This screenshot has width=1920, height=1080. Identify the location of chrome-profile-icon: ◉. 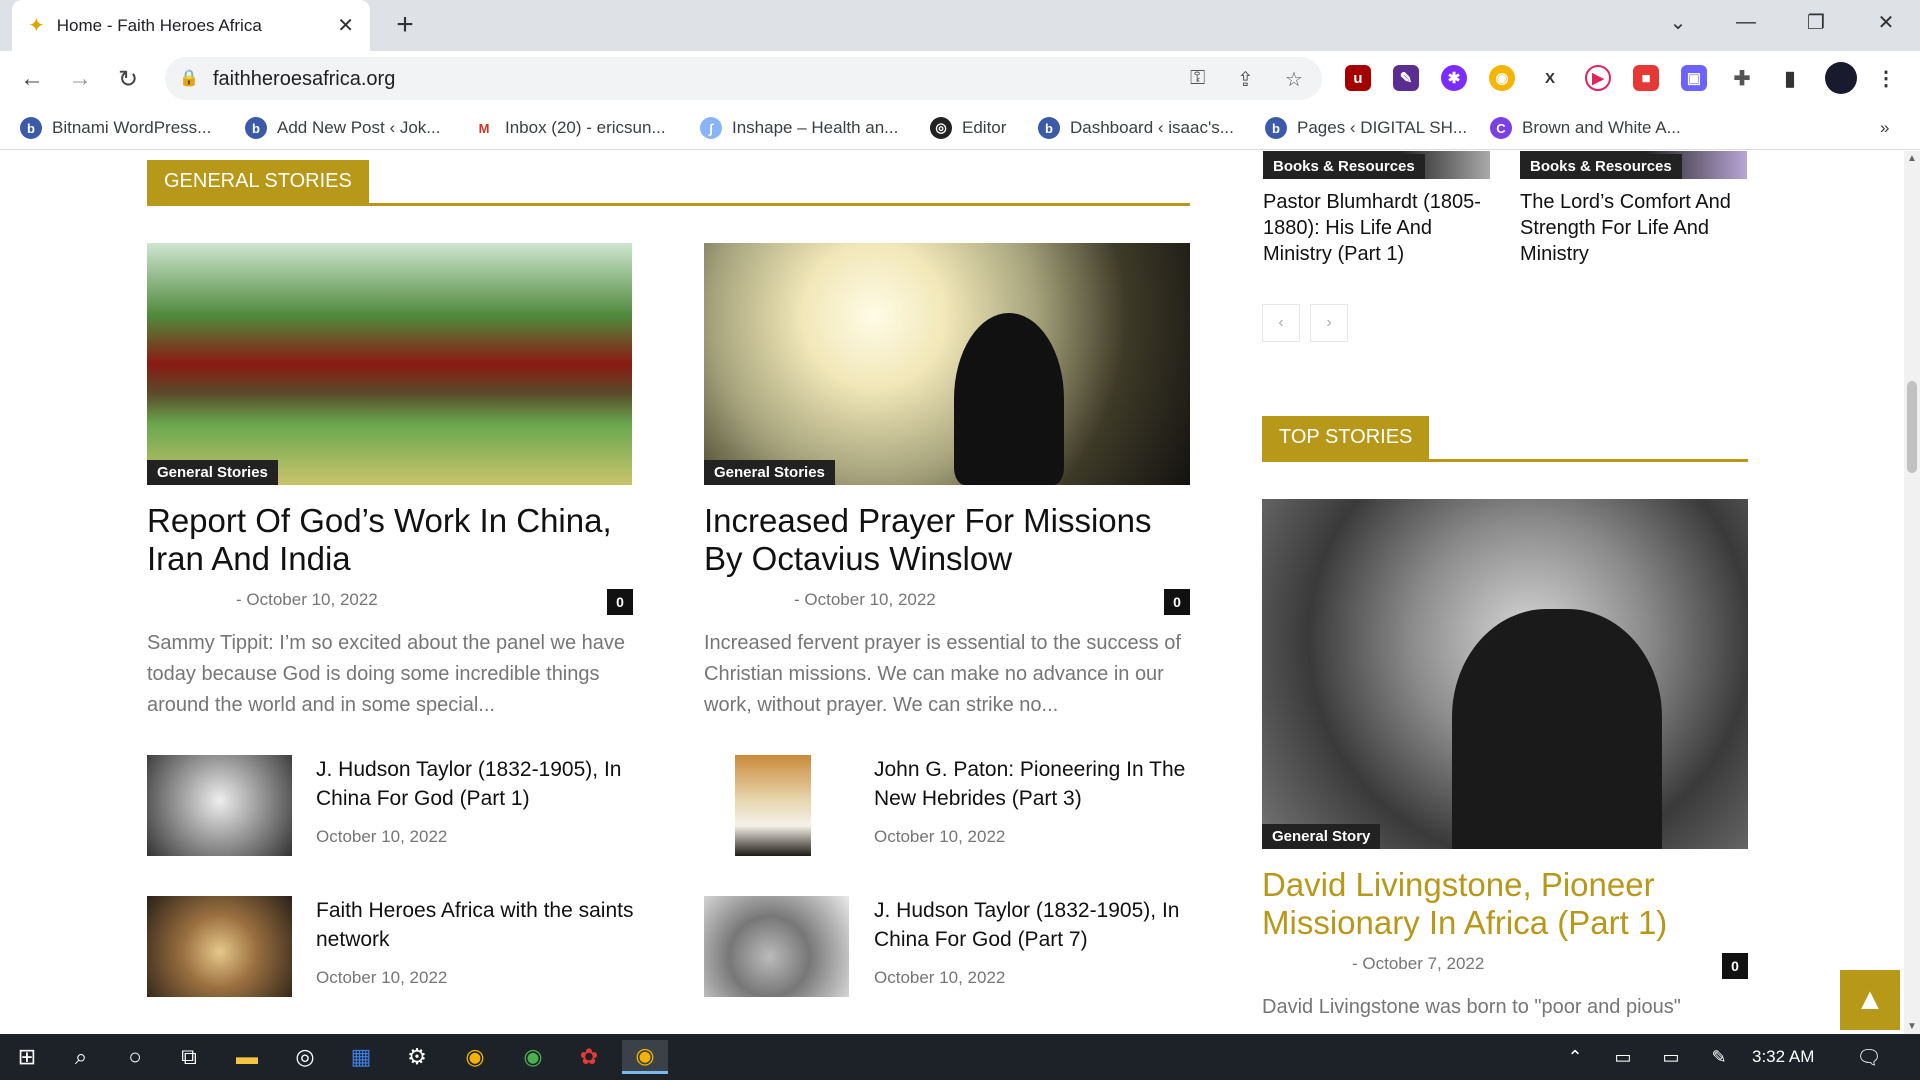
(533, 1057).